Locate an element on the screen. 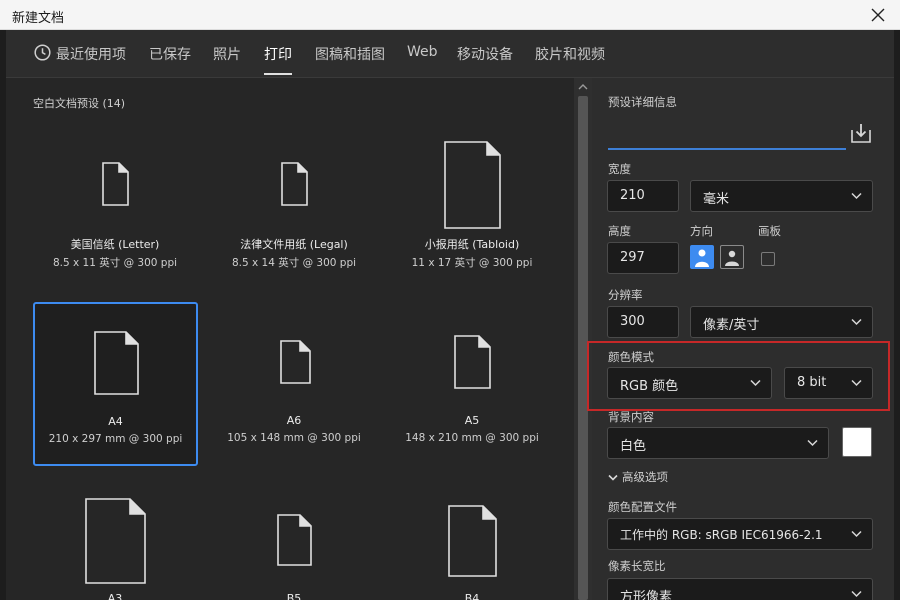 This screenshot has height=600, width=900. document-name-input is located at coordinates (727, 135).